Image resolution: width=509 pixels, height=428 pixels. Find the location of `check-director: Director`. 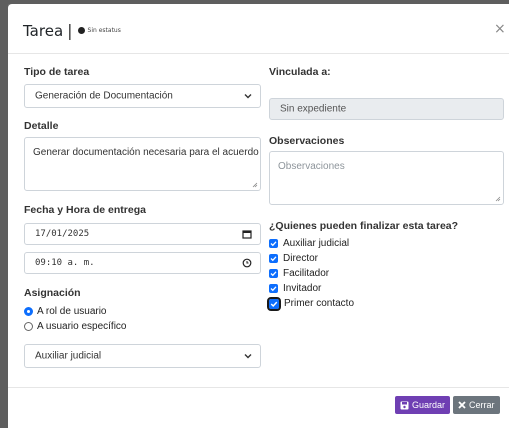

check-director: Director is located at coordinates (293, 258).